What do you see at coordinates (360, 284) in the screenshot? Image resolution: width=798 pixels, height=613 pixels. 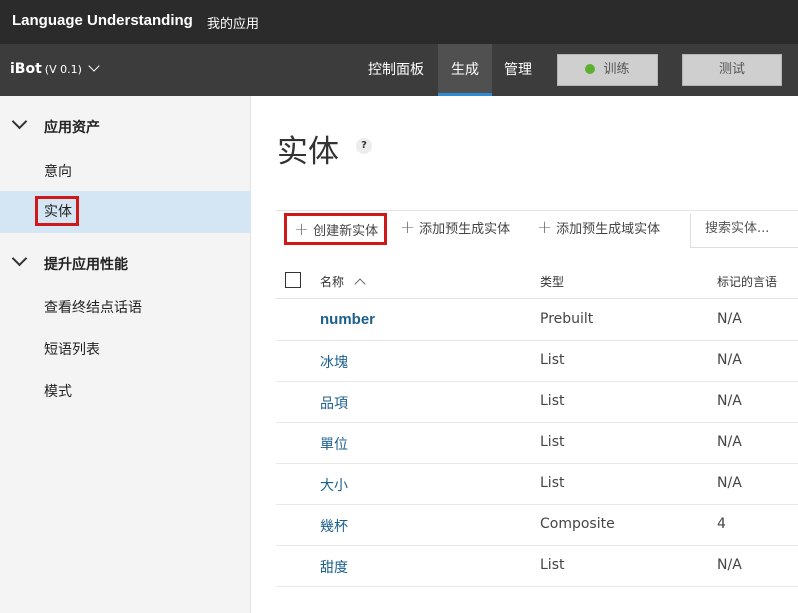 I see `sort-ascending-icon` at bounding box center [360, 284].